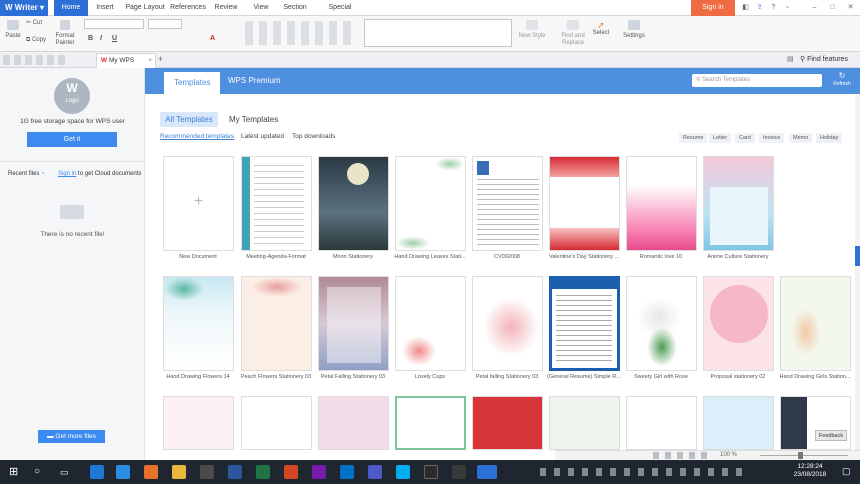 The height and width of the screenshot is (484, 860). What do you see at coordinates (772, 138) in the screenshot?
I see `tag-invoice: Invoice` at bounding box center [772, 138].